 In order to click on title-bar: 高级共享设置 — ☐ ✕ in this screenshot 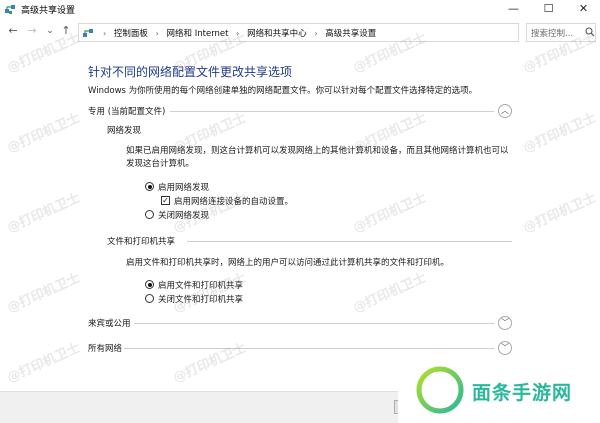, I will do `click(300, 9)`.